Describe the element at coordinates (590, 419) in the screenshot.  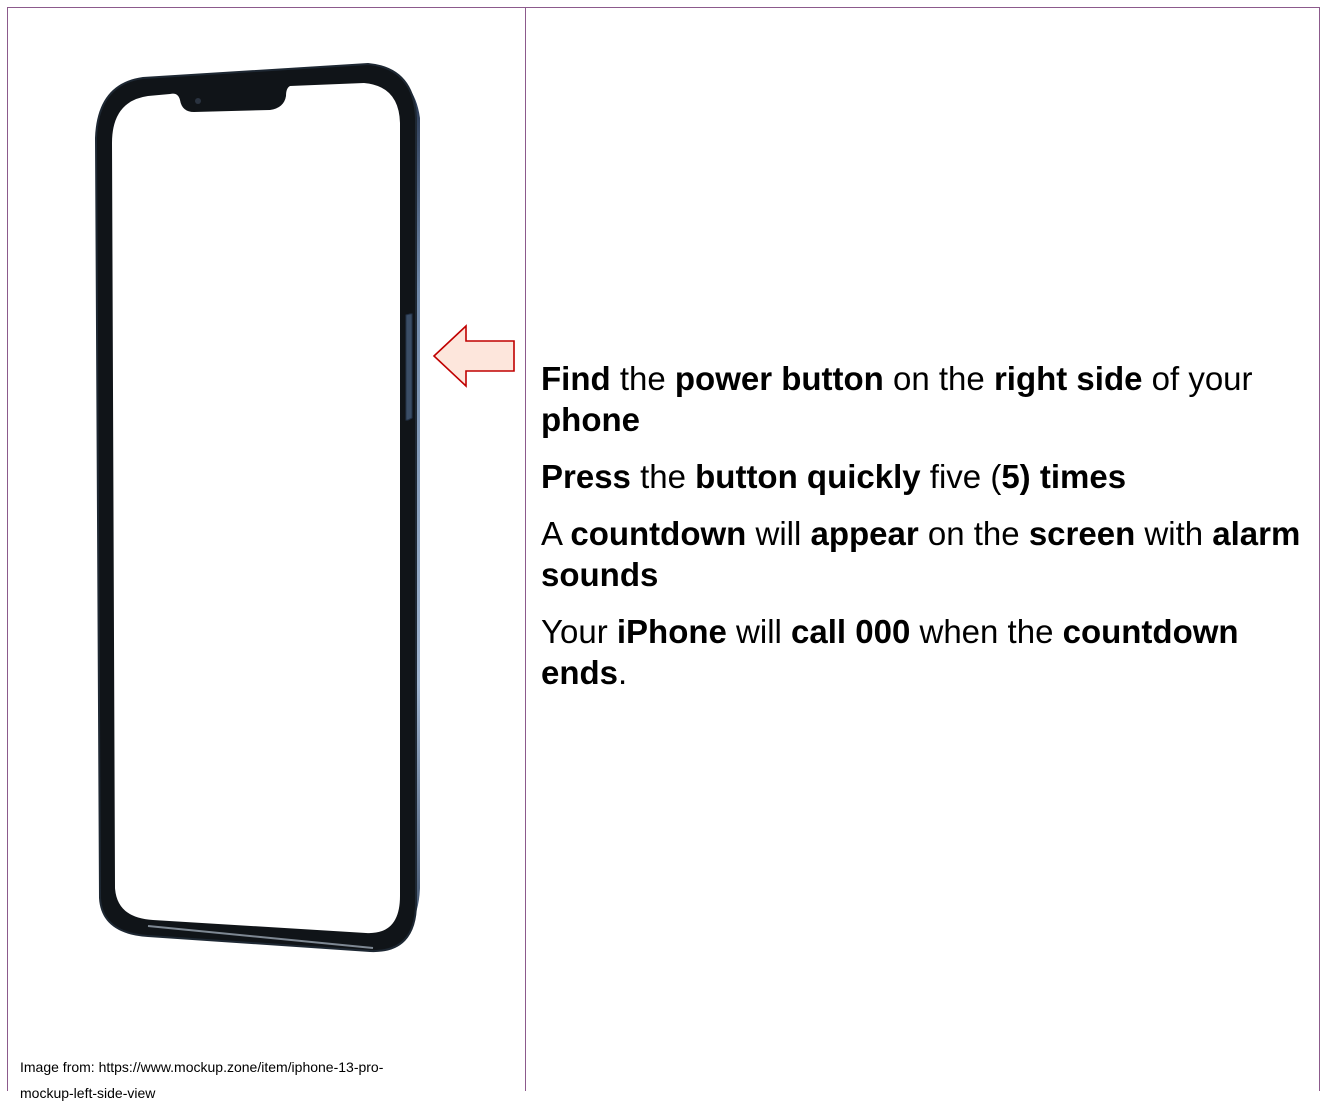
I see `step-text-run: phone` at that location.